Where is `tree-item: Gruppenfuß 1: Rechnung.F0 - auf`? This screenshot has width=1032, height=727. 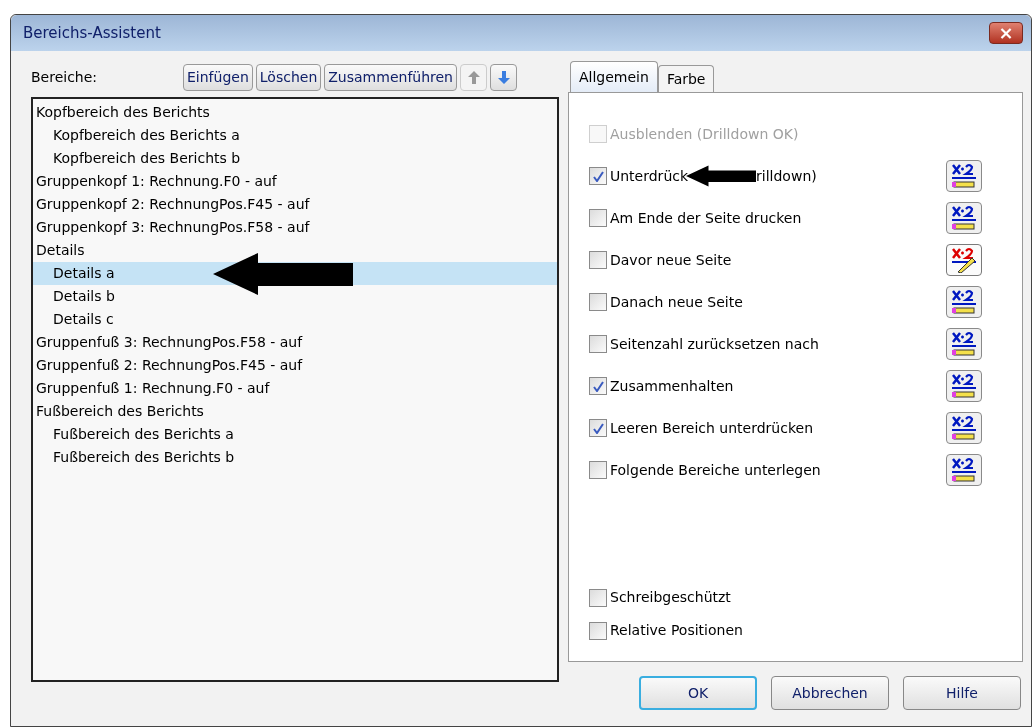 tree-item: Gruppenfuß 1: Rechnung.F0 - auf is located at coordinates (295, 388).